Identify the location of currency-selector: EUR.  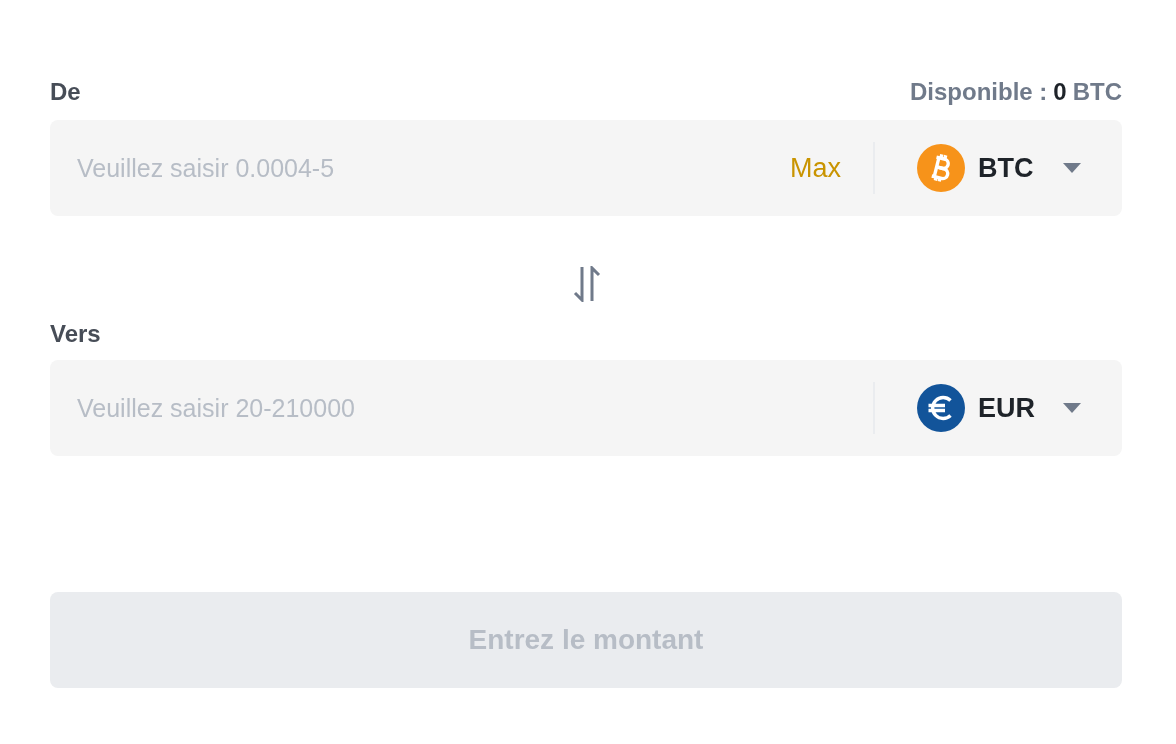
(978, 408).